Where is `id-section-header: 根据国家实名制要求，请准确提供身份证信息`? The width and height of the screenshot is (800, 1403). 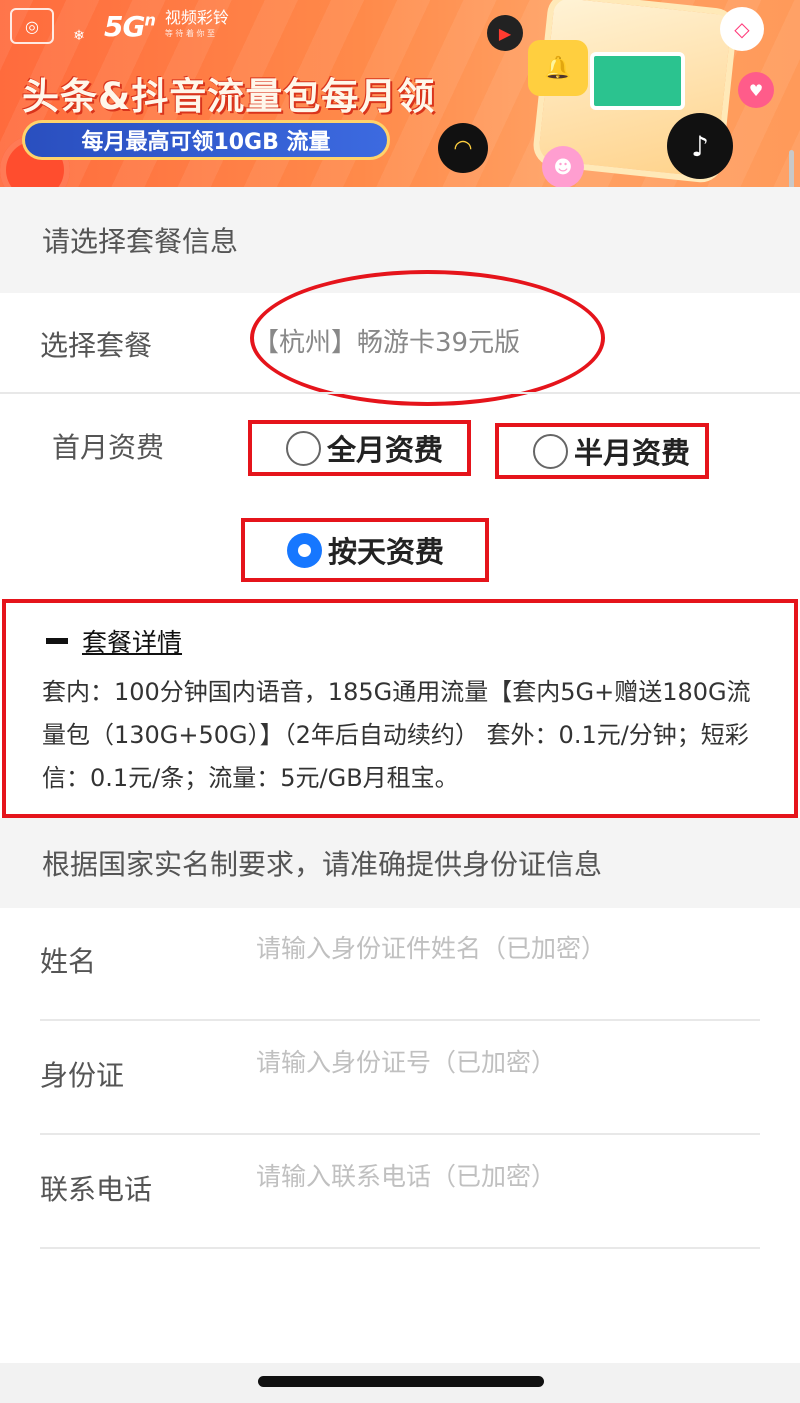
id-section-header: 根据国家实名制要求，请准确提供身份证信息 is located at coordinates (400, 863).